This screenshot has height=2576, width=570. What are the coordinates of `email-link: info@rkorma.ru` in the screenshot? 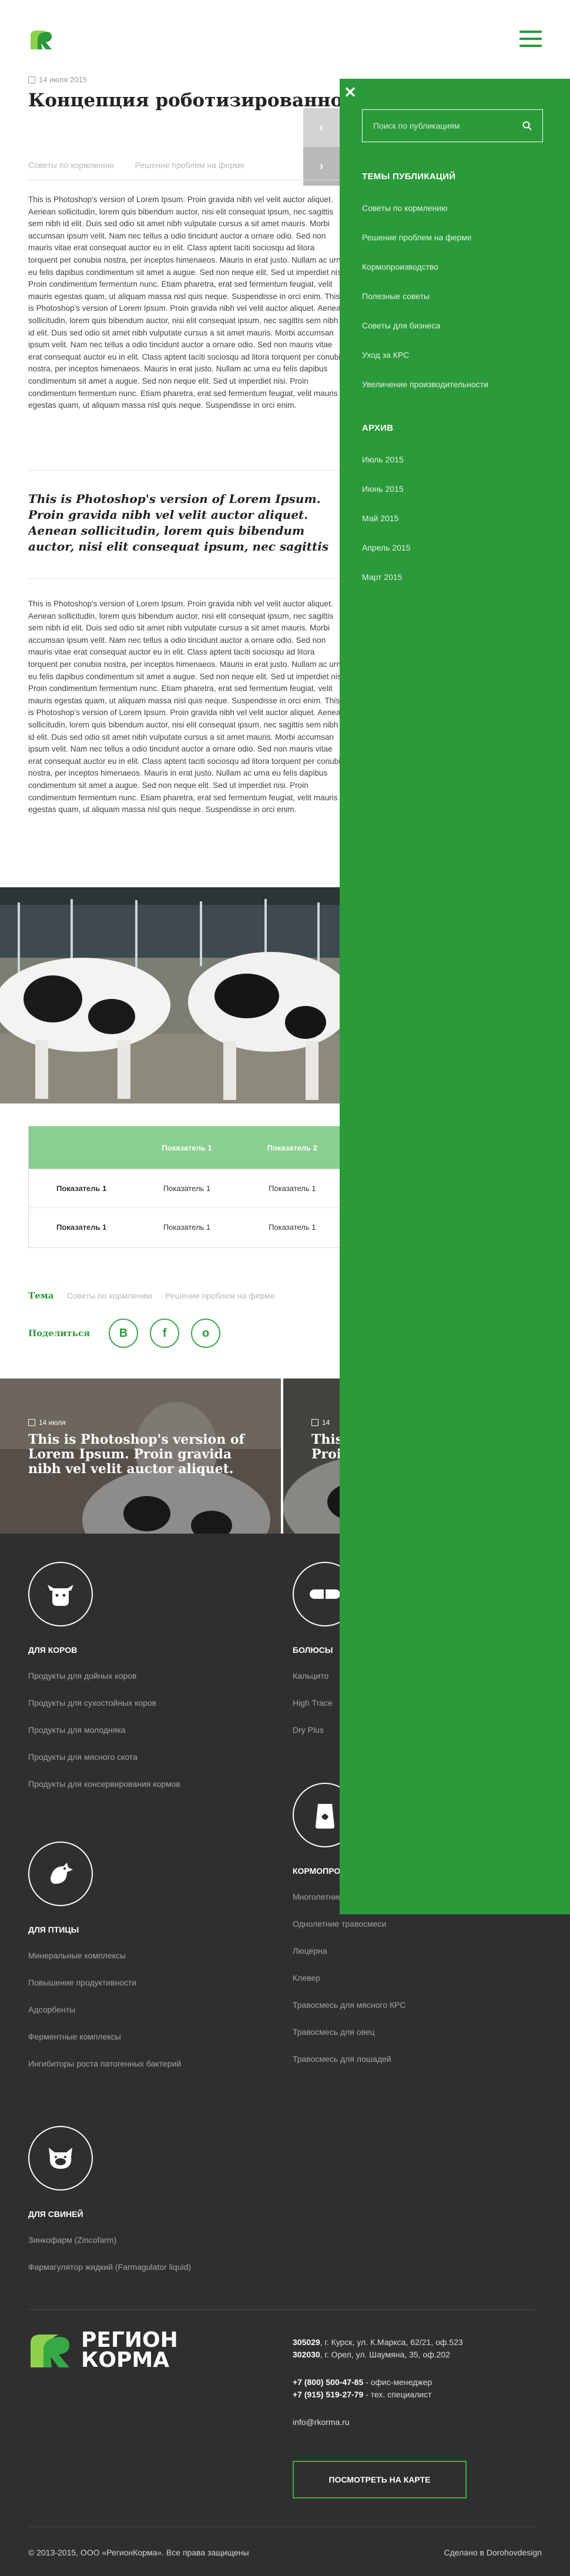 It's located at (378, 2422).